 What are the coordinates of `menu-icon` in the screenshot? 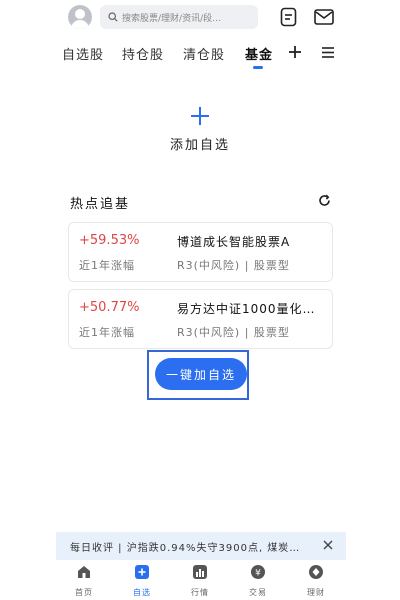 It's located at (328, 52).